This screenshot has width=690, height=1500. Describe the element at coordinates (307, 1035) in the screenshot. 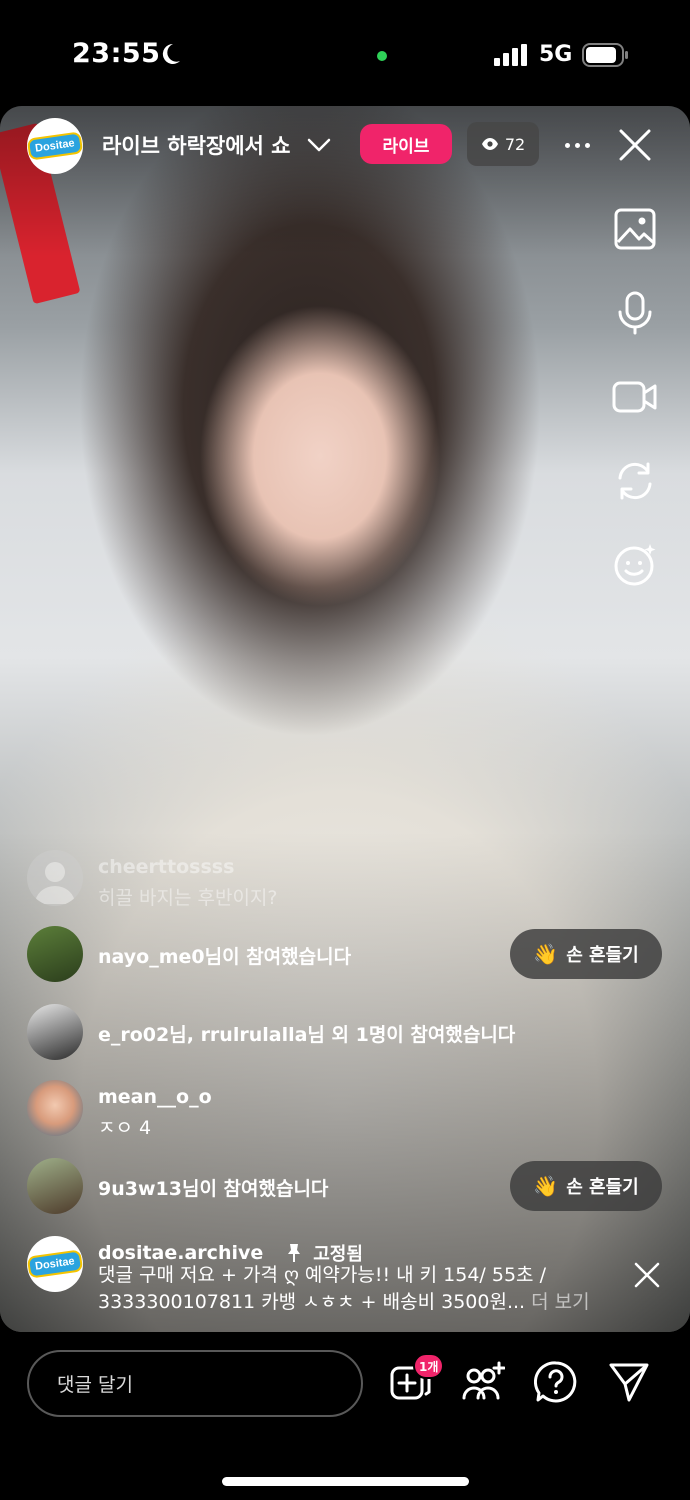

I see `join-text: e_ro02님, rrulrulalla님 외 1명이 참여했습니다` at that location.